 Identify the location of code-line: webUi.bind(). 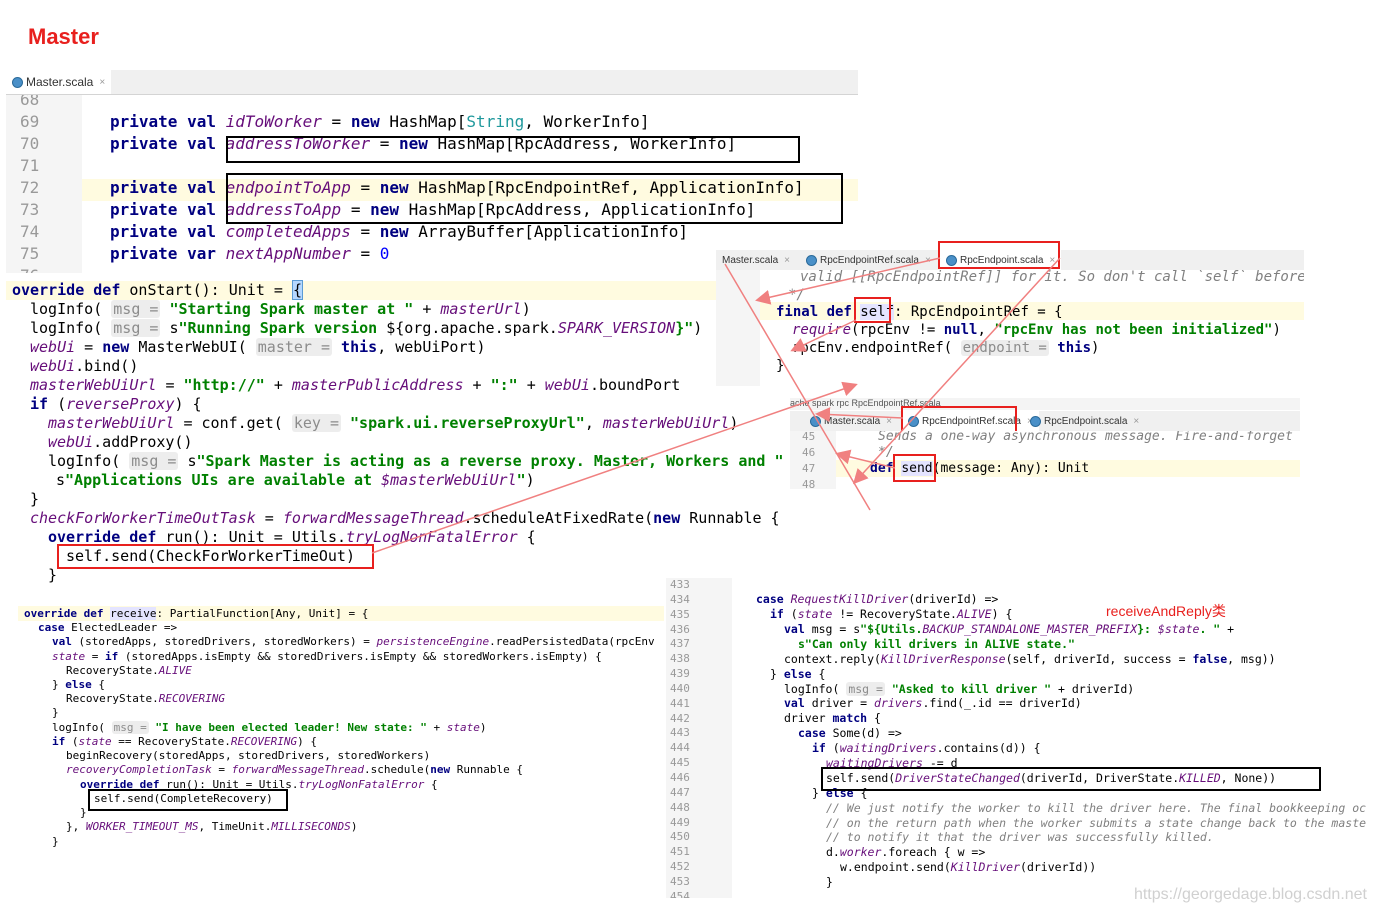
(84, 366).